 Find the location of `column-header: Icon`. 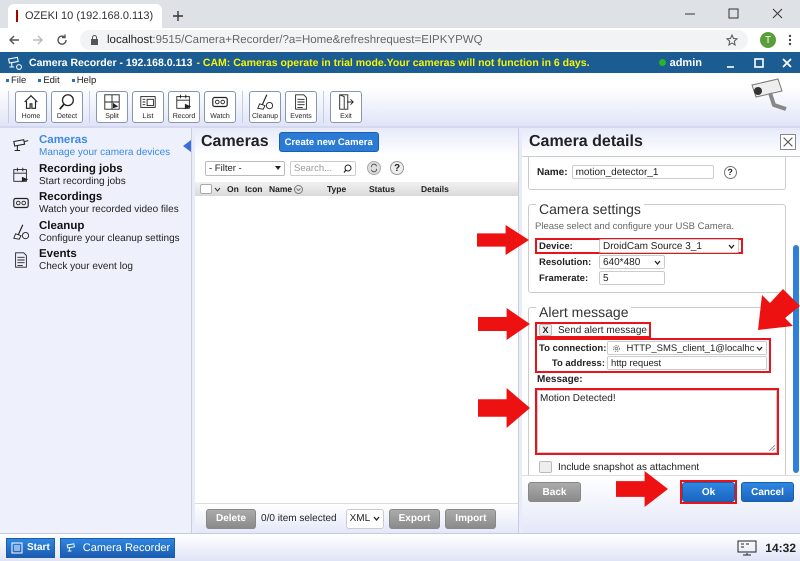

column-header: Icon is located at coordinates (253, 189).